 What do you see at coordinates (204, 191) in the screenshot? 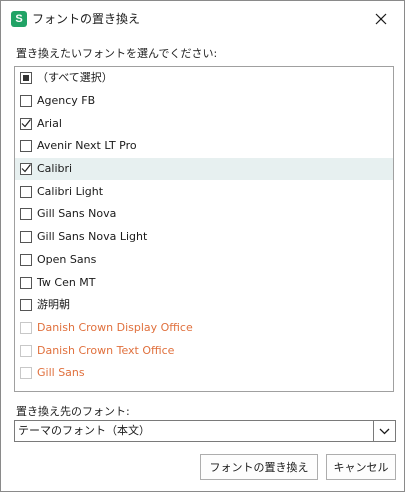
I see `font-list-item: Calibri Light` at bounding box center [204, 191].